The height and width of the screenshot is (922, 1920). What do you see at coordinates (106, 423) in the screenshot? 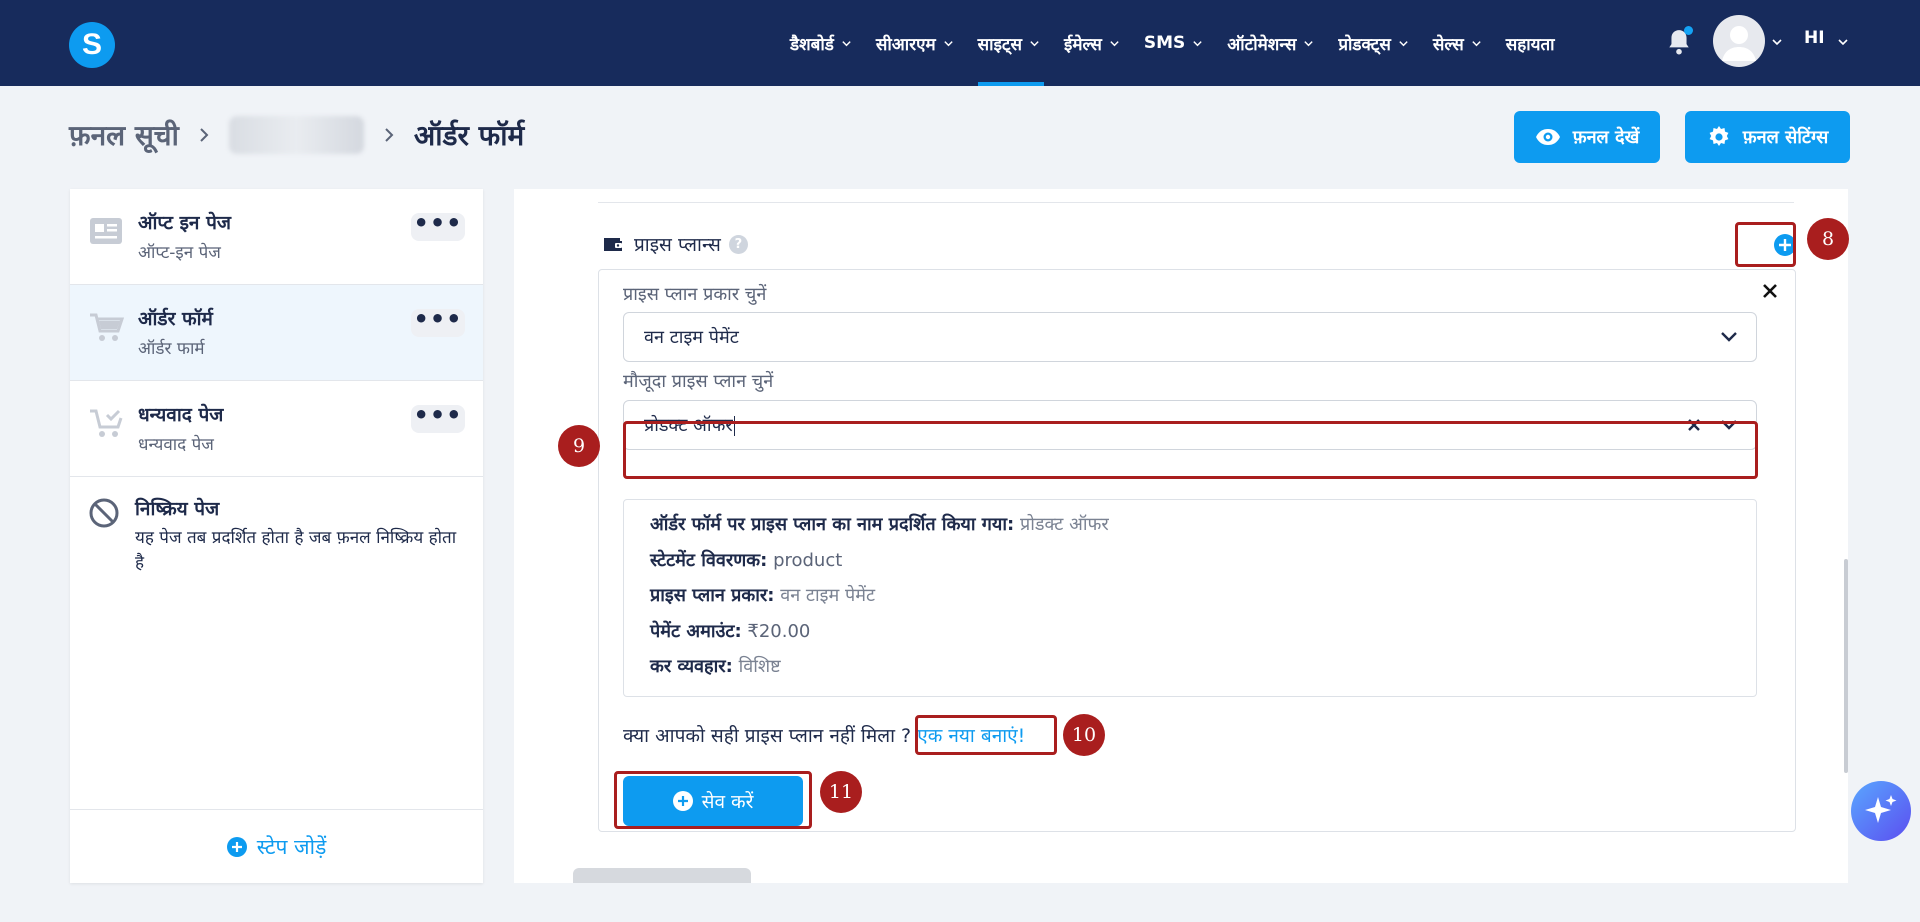
I see `cart-check-icon` at bounding box center [106, 423].